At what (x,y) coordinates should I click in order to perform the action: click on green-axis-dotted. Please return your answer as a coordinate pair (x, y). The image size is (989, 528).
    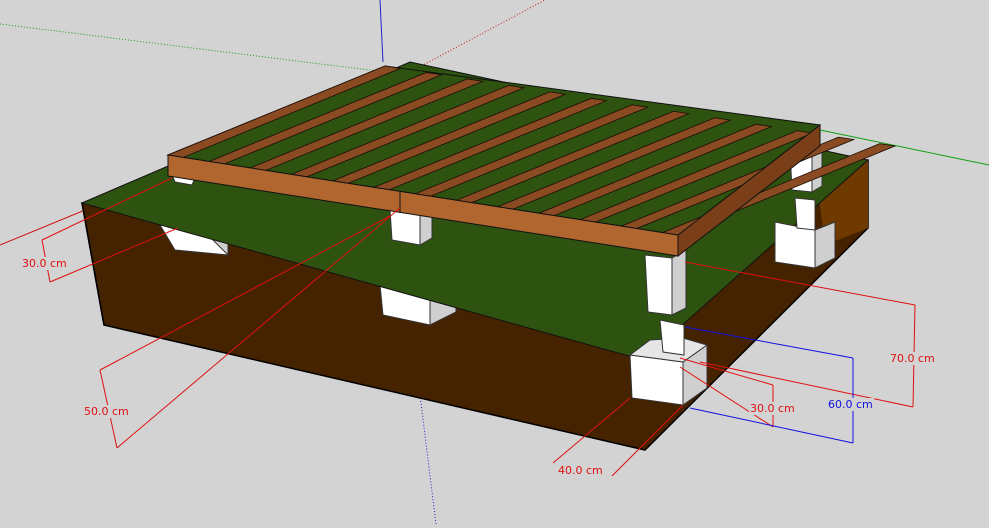
    Looking at the image, I should click on (193, 48).